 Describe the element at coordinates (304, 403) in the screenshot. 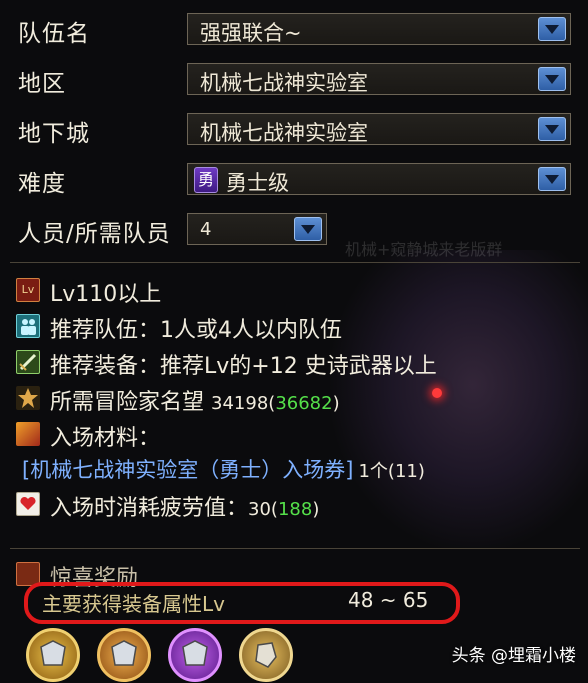

I see `fame-current-value: 36682` at that location.